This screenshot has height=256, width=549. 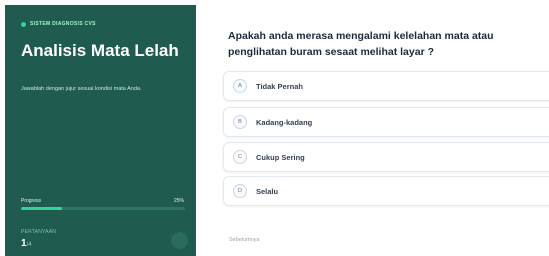 What do you see at coordinates (23, 24) in the screenshot?
I see `status-dot-icon` at bounding box center [23, 24].